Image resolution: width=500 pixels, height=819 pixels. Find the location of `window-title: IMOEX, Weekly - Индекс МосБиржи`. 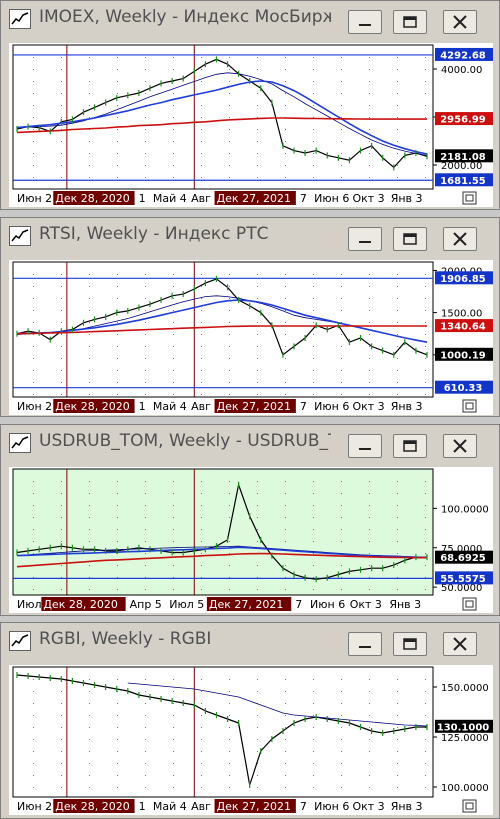

window-title: IMOEX, Weekly - Индекс МосБиржи is located at coordinates (185, 17).